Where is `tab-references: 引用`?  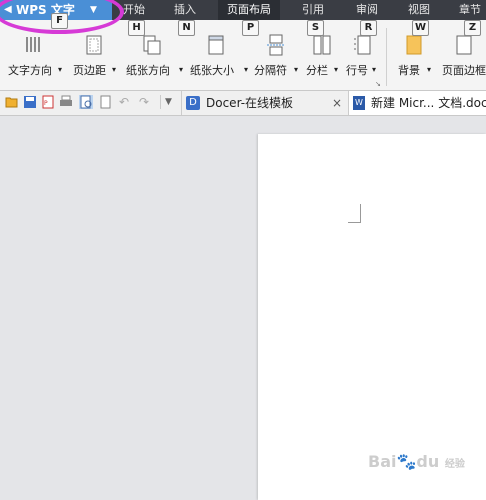 tab-references: 引用 is located at coordinates (313, 10).